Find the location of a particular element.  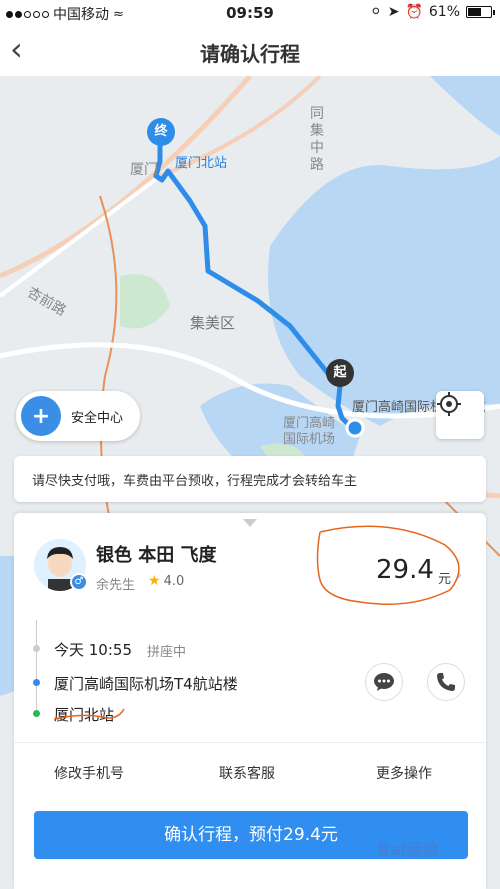

district-label: 集美区 is located at coordinates (213, 323).